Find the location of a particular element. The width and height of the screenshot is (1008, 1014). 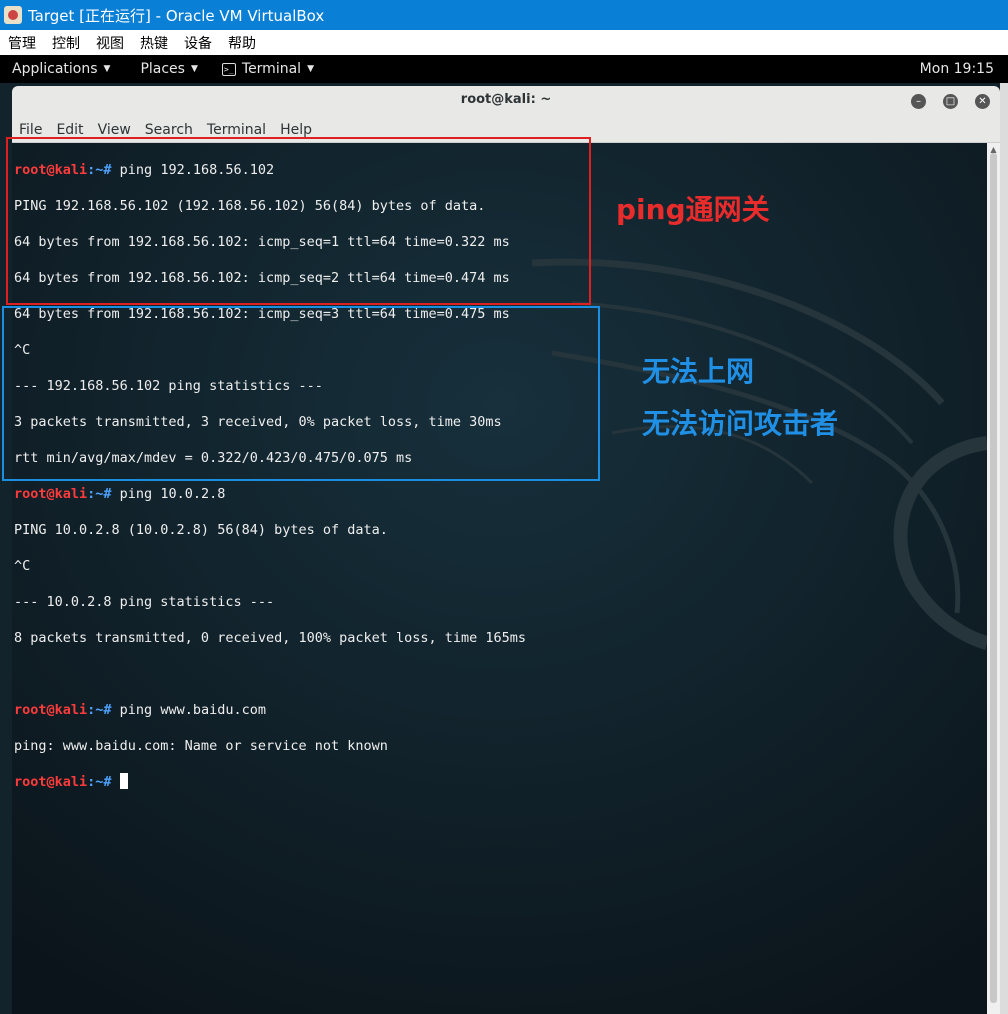

virtualbox-app-icon is located at coordinates (13, 15).